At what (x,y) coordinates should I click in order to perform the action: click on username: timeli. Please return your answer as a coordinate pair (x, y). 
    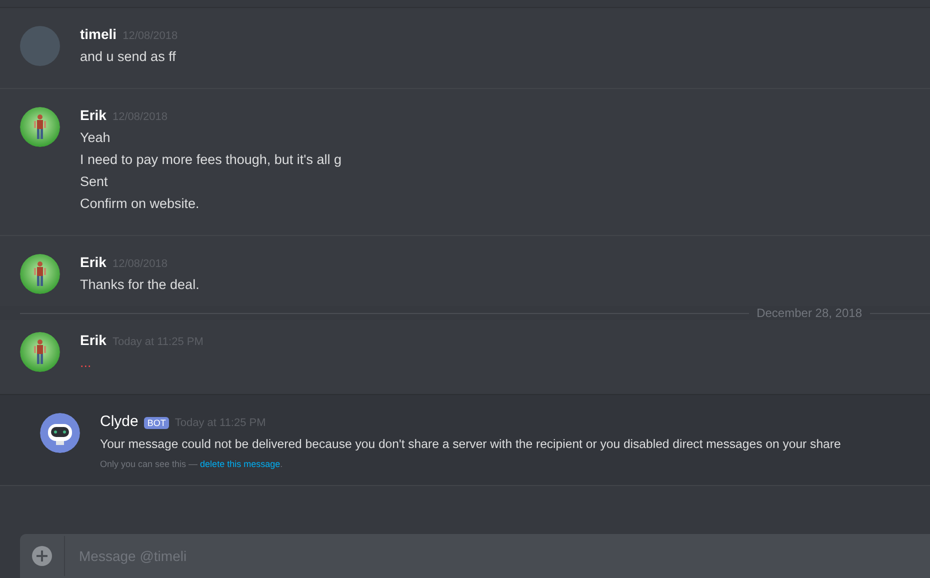
    Looking at the image, I should click on (98, 34).